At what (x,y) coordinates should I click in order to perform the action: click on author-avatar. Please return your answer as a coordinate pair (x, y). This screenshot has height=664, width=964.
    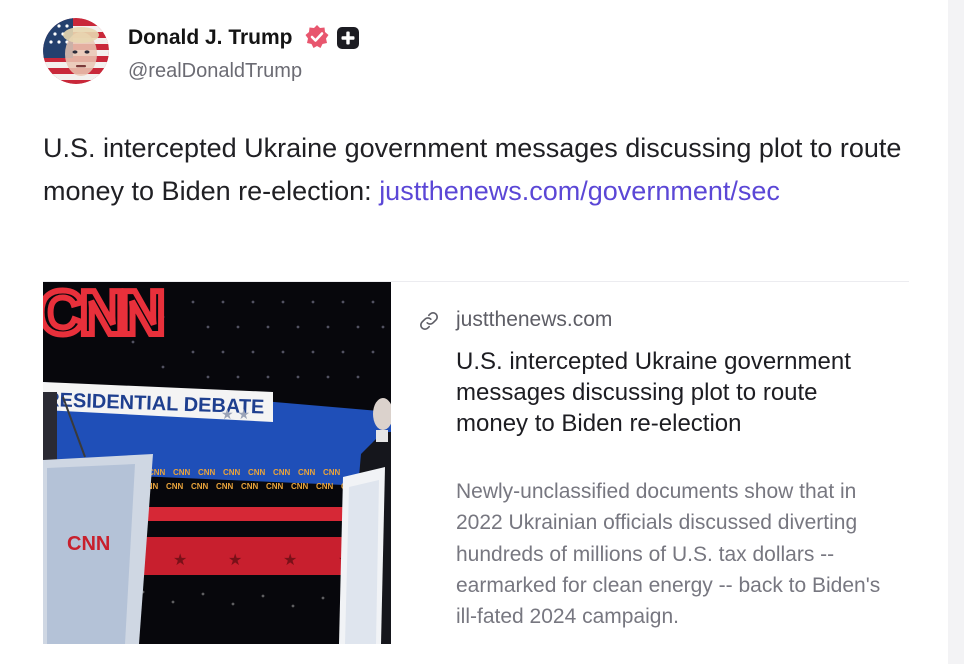
    Looking at the image, I should click on (76, 51).